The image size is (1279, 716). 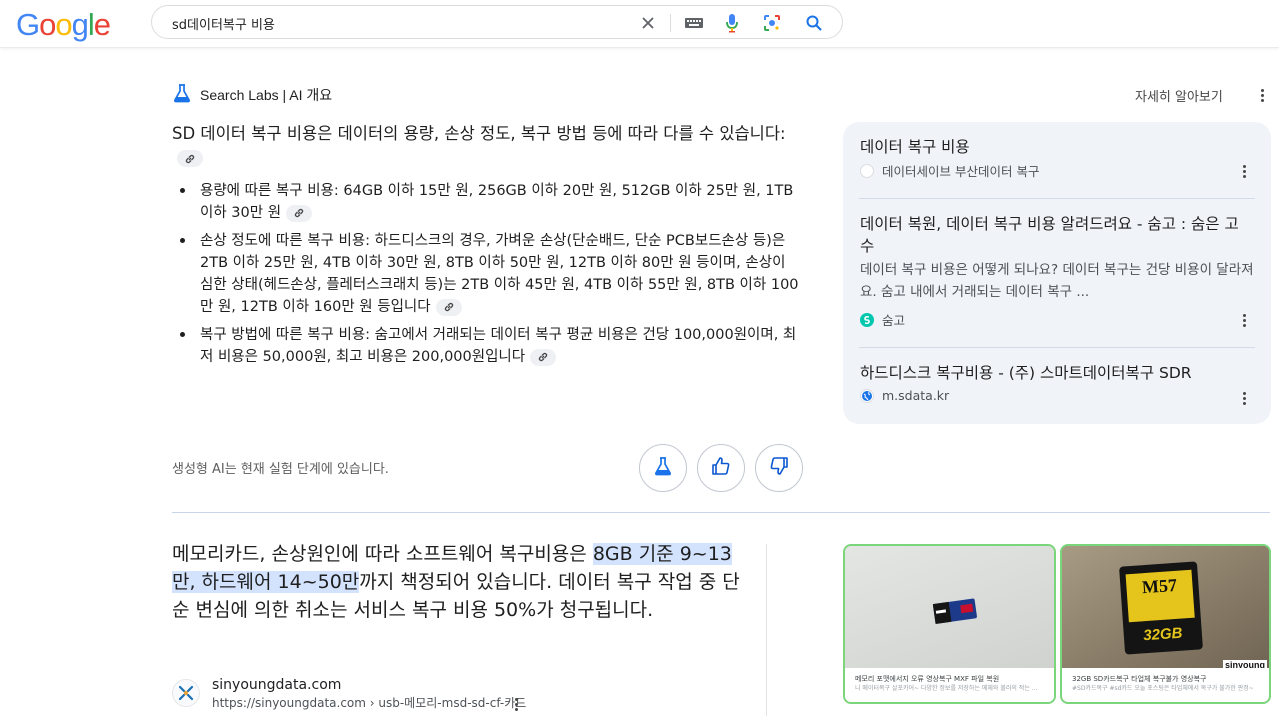 What do you see at coordinates (277, 685) in the screenshot?
I see `result-site-name: sinyoungdata.com` at bounding box center [277, 685].